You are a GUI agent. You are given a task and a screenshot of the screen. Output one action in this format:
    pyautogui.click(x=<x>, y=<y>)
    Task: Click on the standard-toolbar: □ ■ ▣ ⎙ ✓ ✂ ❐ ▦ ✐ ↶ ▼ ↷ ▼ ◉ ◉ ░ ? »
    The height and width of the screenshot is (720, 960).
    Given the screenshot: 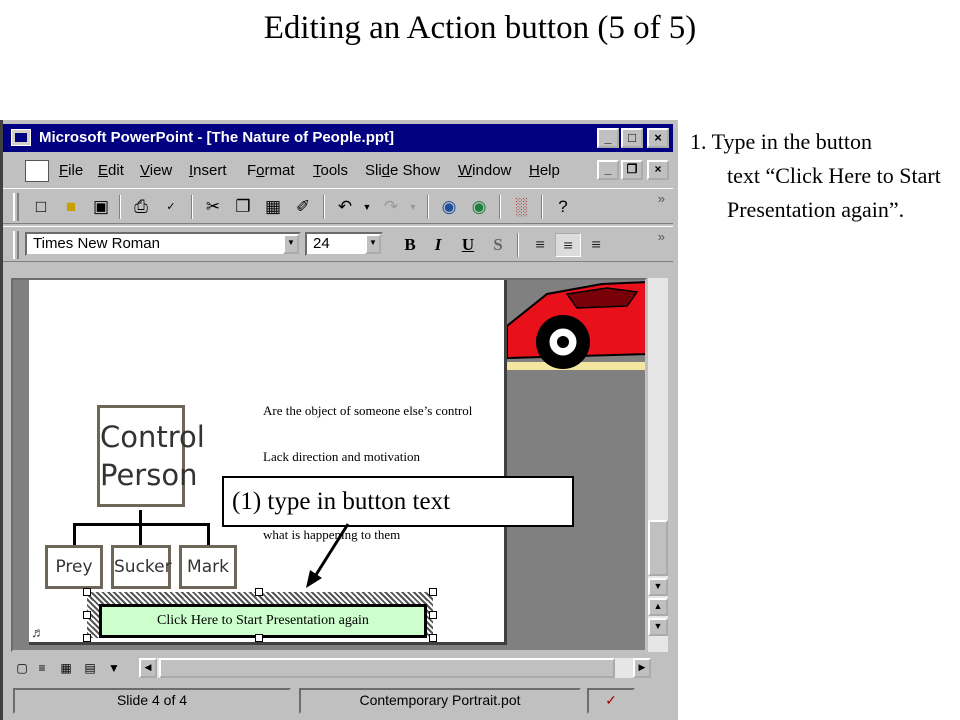 What is the action you would take?
    pyautogui.click(x=338, y=206)
    